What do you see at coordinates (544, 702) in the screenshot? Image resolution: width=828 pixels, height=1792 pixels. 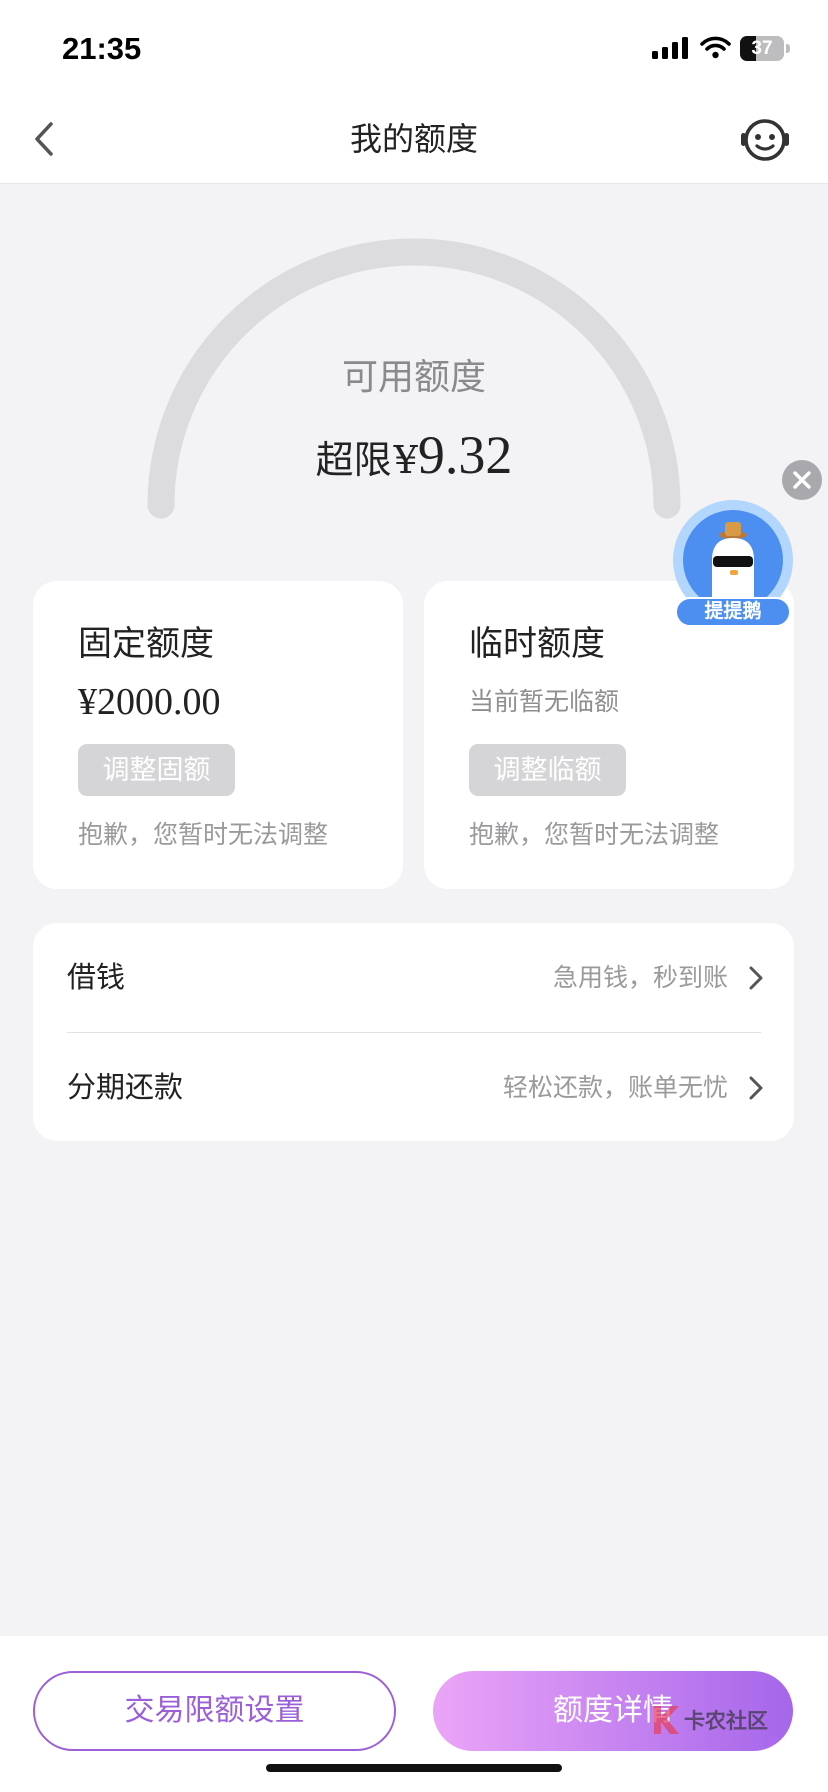 I see `temp-credit-status: 当前暂无临额` at bounding box center [544, 702].